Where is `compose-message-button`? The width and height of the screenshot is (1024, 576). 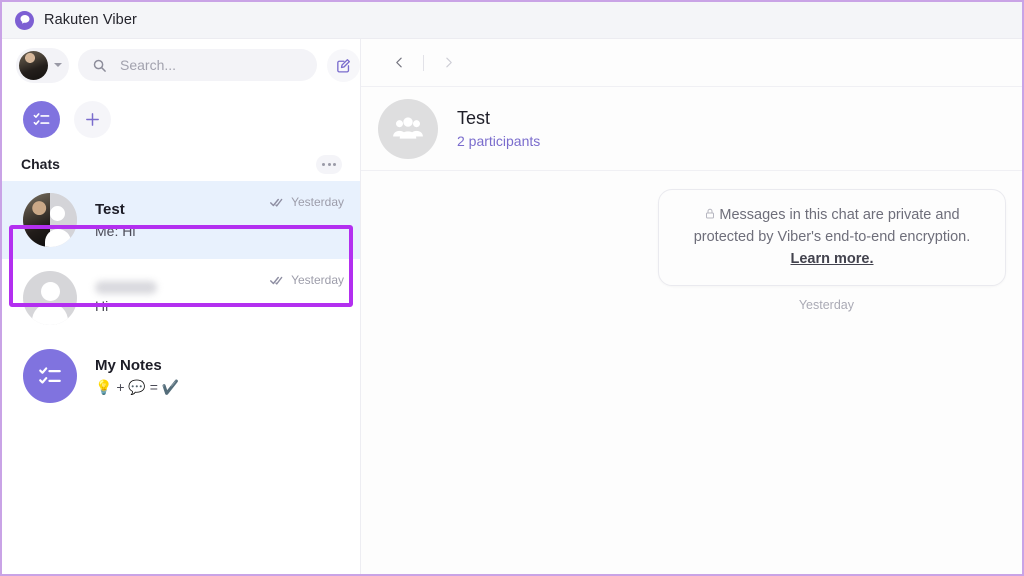 compose-message-button is located at coordinates (343, 65).